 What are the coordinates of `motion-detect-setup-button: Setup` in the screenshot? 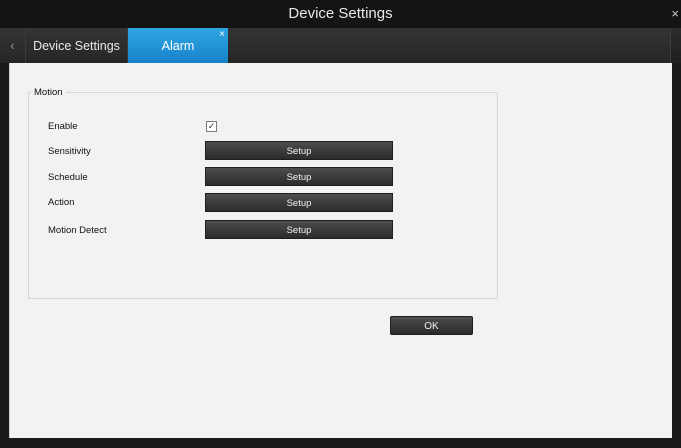 It's located at (299, 229).